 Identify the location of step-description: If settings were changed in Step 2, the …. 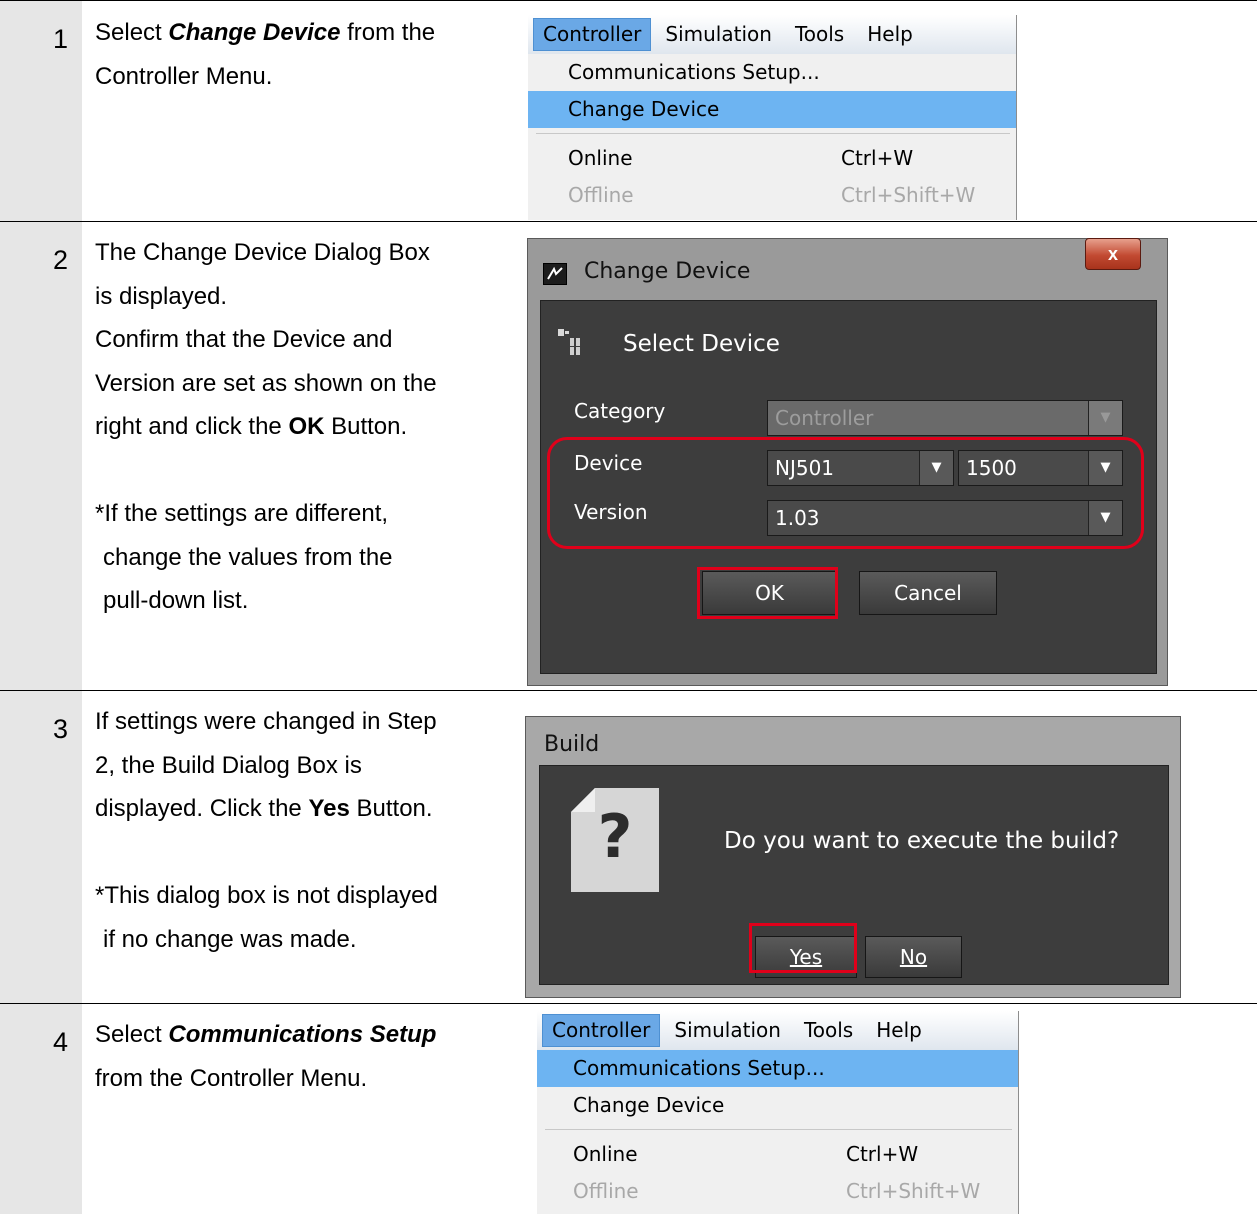
(305, 830).